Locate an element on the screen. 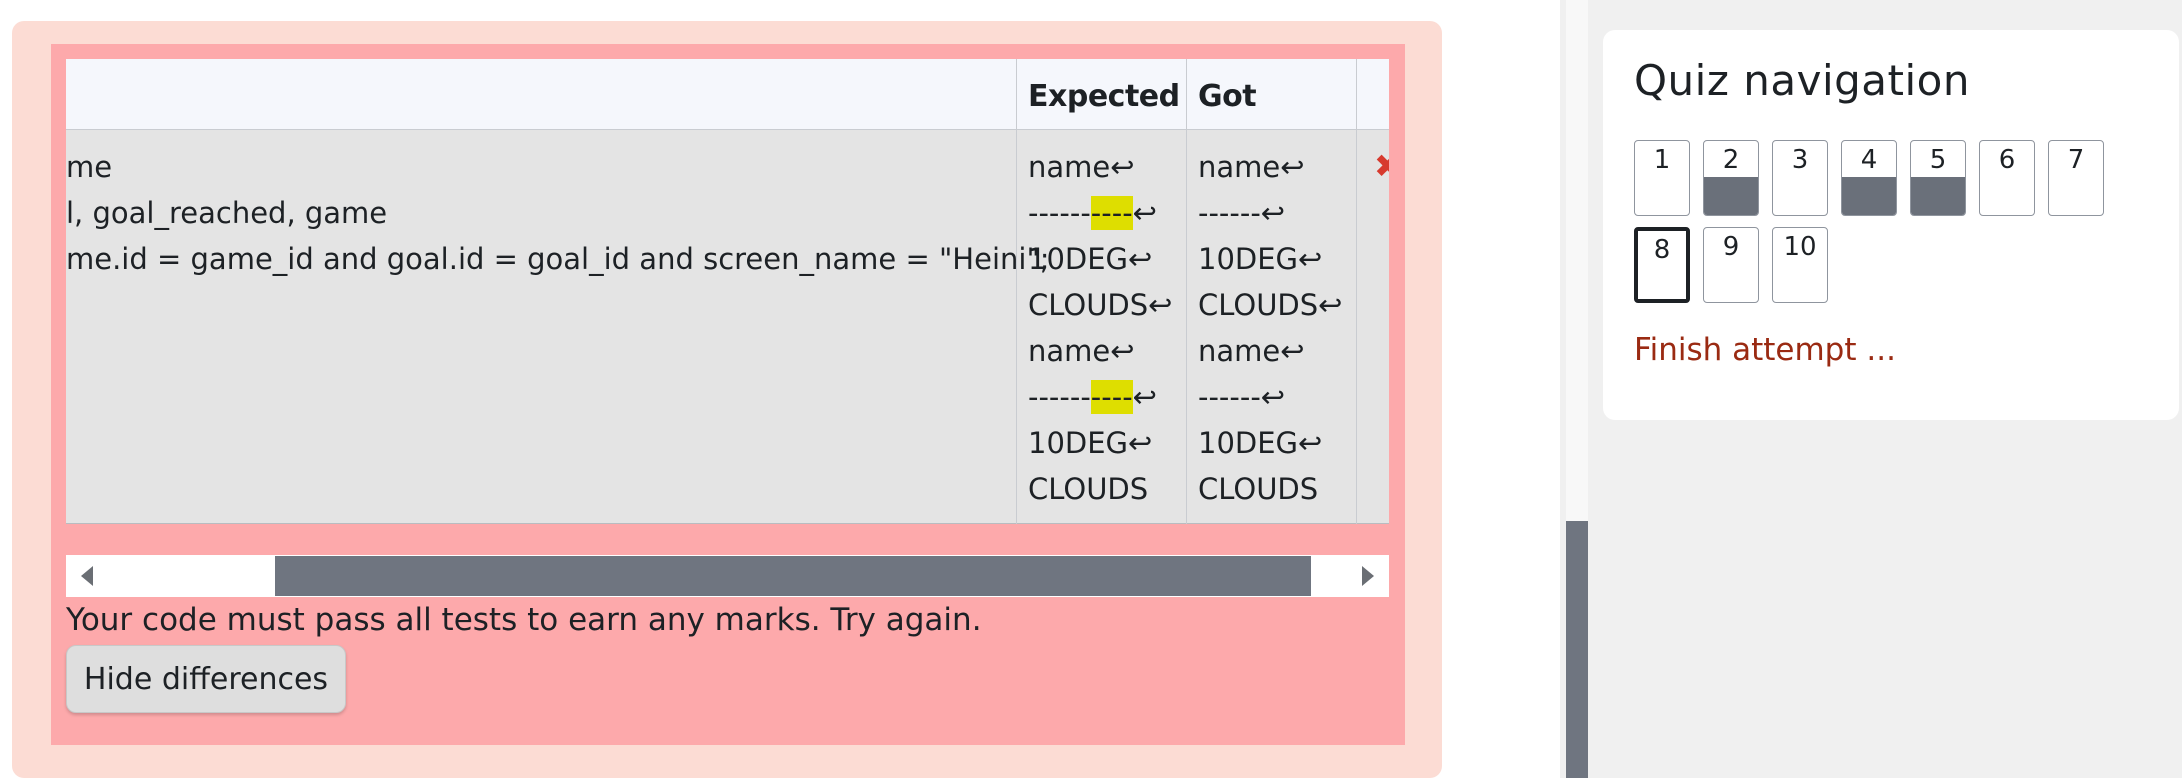 The image size is (2182, 778). expected-text: CLOUDS↩ is located at coordinates (1100, 305).